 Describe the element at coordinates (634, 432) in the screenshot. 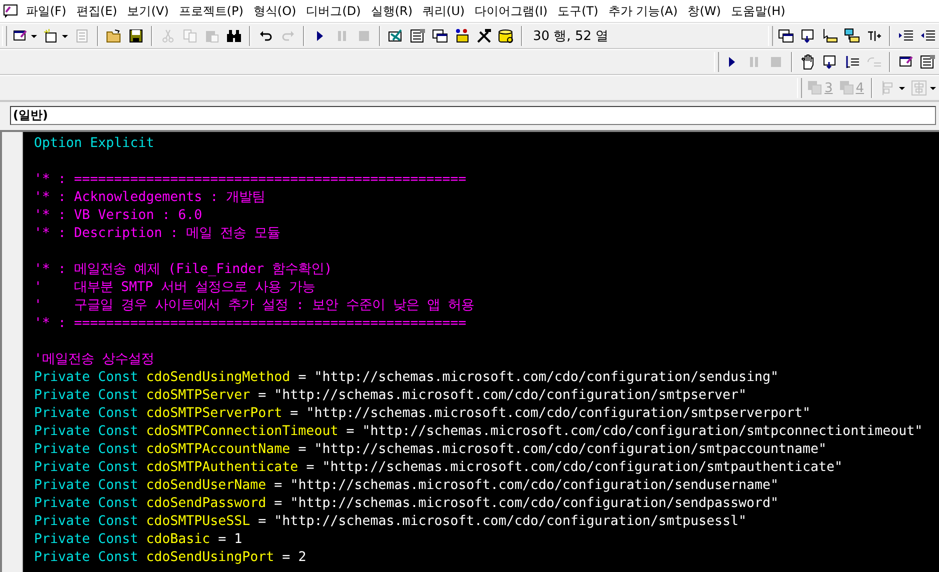

I see `code-text: = "http://schemas.microsoft.com/cdo/configuration/smtpconnectiontimeout"` at that location.